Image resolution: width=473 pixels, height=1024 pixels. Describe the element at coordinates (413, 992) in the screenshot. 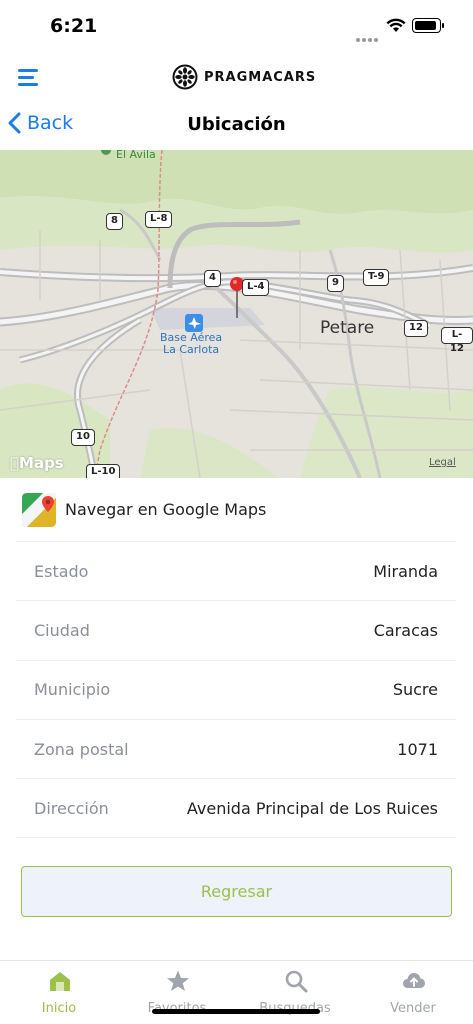

I see `tab-vender: Vender` at that location.